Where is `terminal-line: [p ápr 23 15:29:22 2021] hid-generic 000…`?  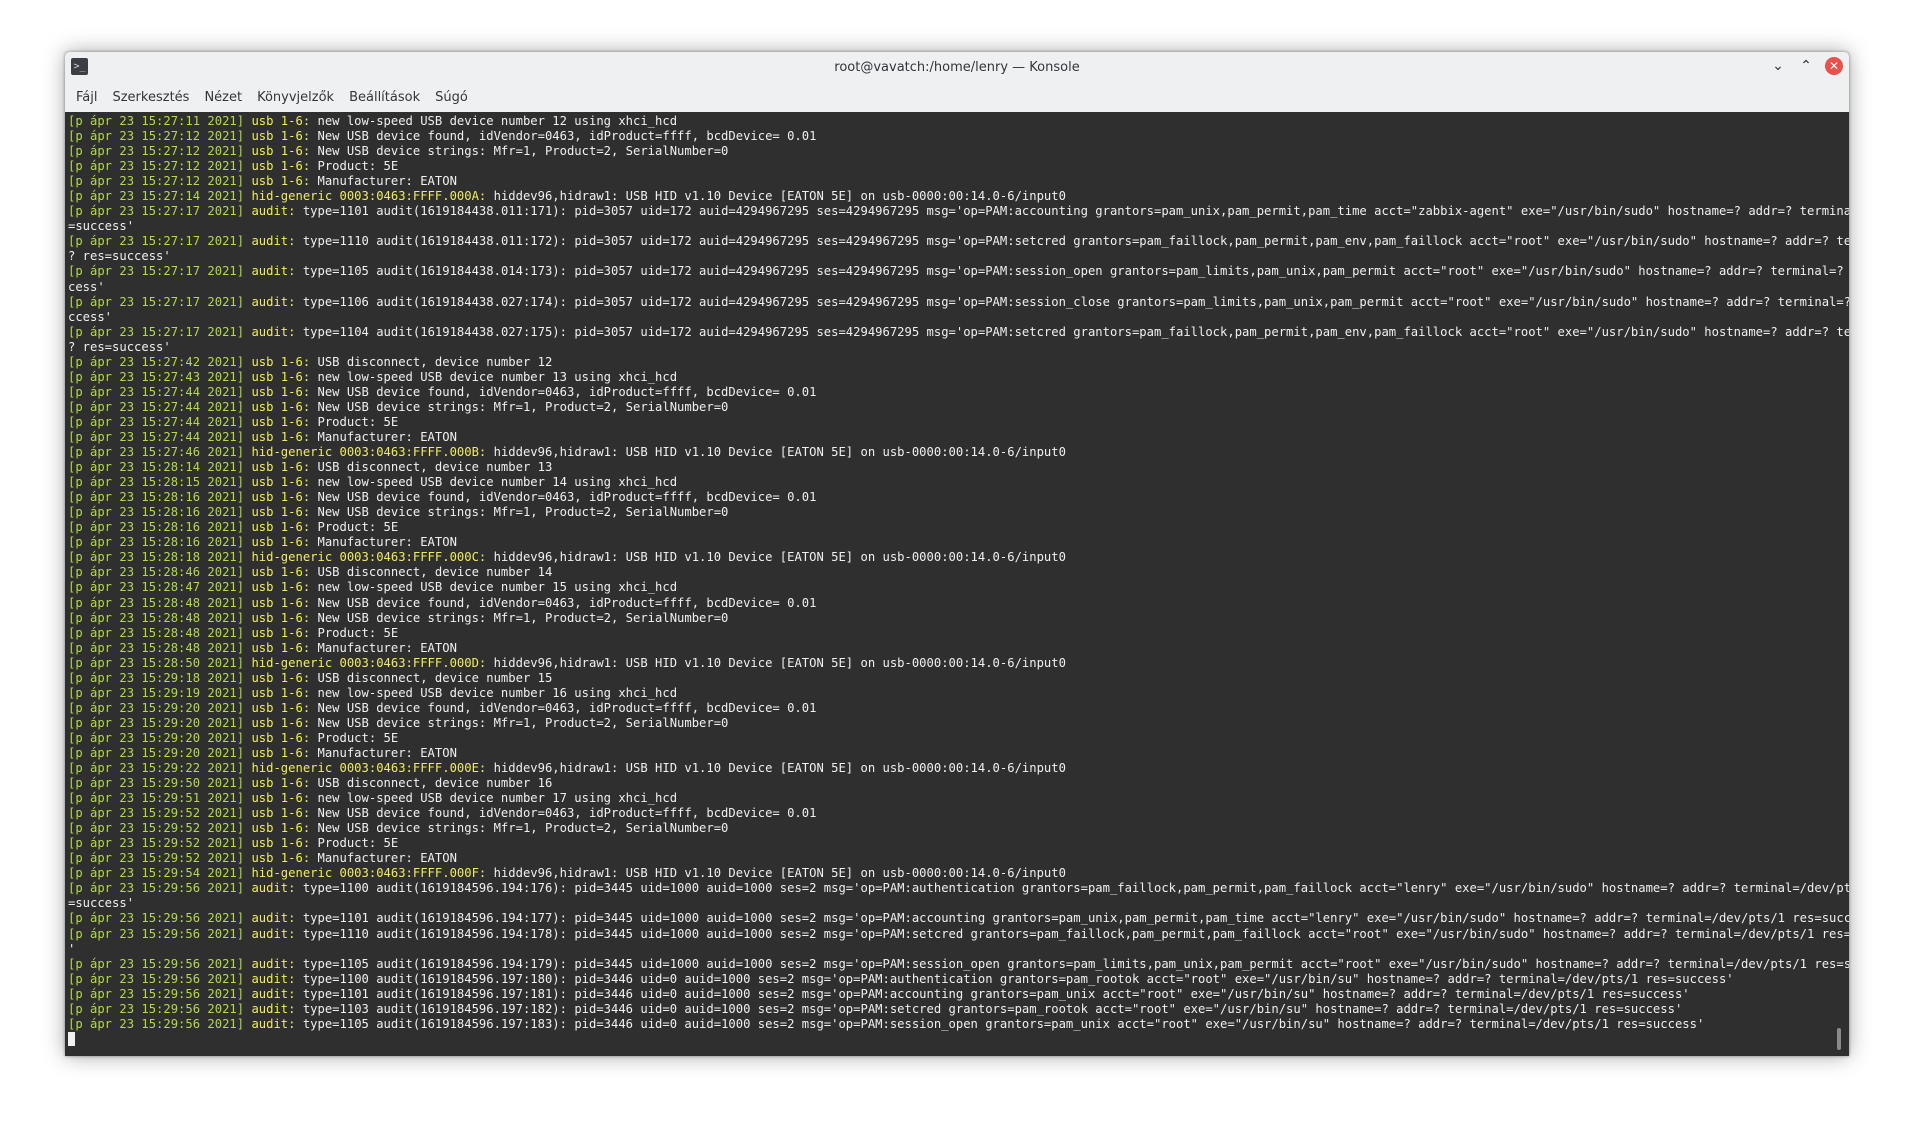 terminal-line: [p ápr 23 15:29:22 2021] hid-generic 000… is located at coordinates (567, 768).